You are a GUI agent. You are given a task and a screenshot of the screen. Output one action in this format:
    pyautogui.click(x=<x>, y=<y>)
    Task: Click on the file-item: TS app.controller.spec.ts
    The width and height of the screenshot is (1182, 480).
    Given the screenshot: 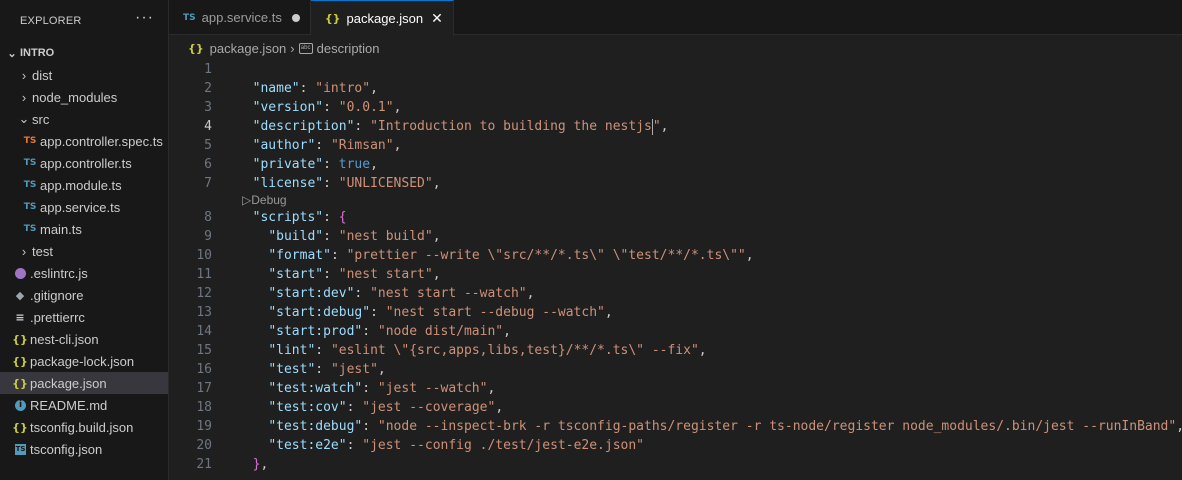 What is the action you would take?
    pyautogui.click(x=84, y=141)
    